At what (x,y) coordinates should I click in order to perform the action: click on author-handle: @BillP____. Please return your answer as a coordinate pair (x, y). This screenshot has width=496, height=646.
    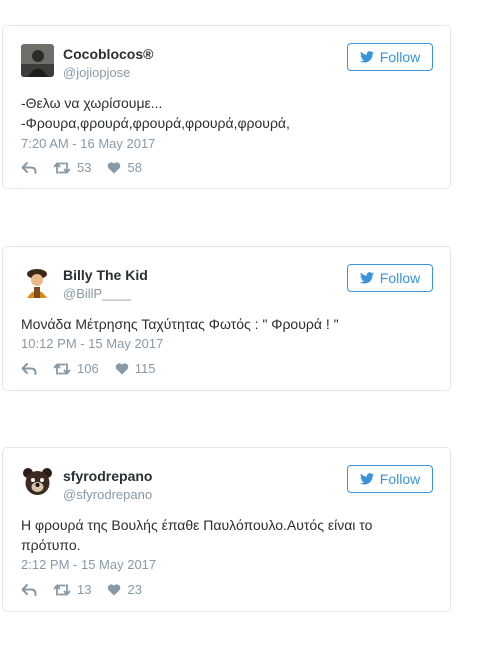
    Looking at the image, I should click on (97, 293).